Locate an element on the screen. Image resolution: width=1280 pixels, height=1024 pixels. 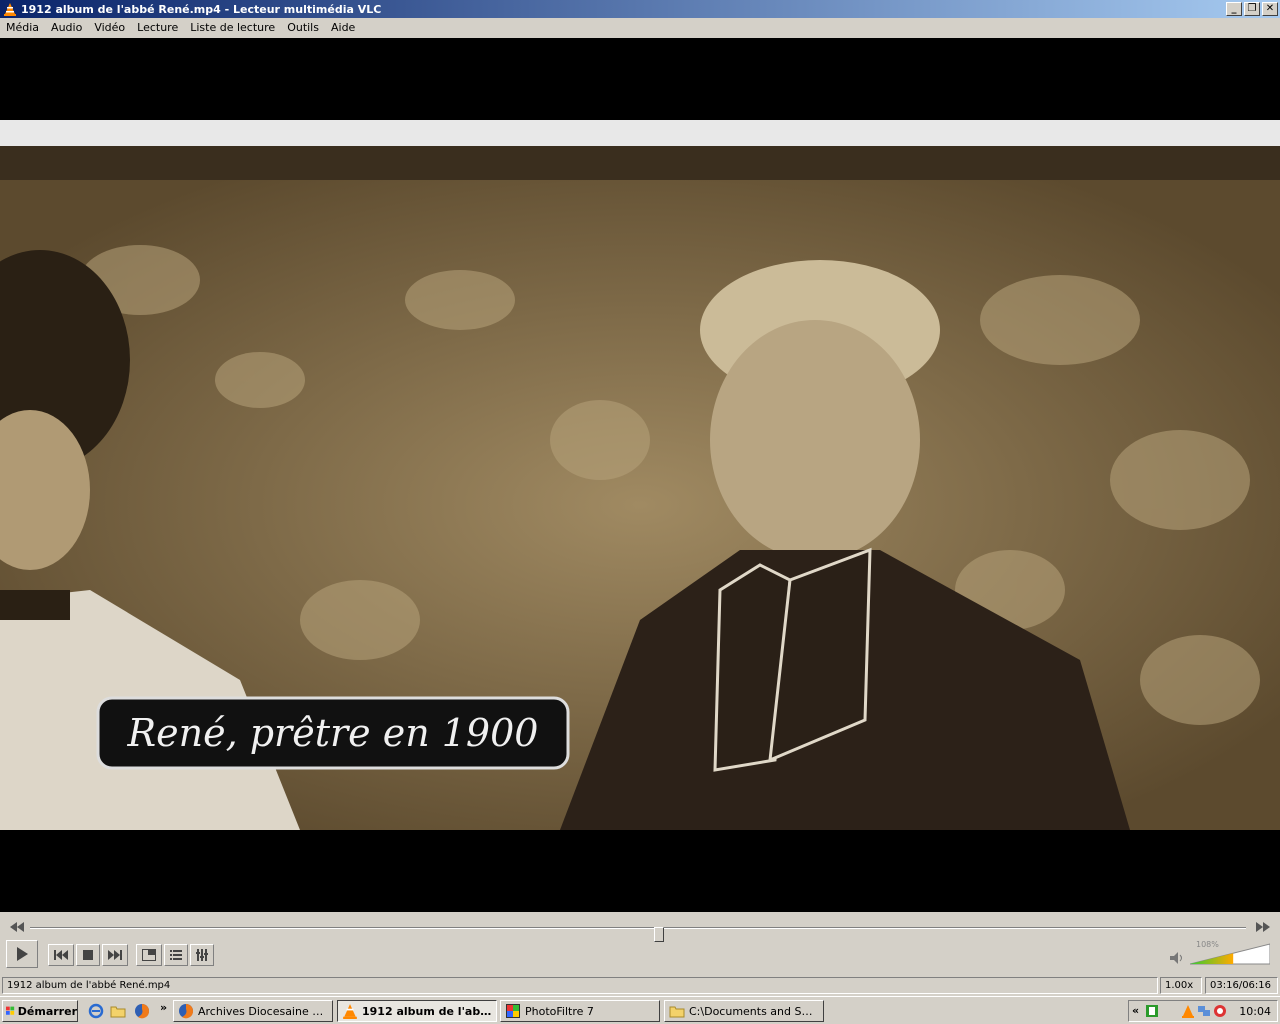
green-tray-icon is located at coordinates (1152, 1011).